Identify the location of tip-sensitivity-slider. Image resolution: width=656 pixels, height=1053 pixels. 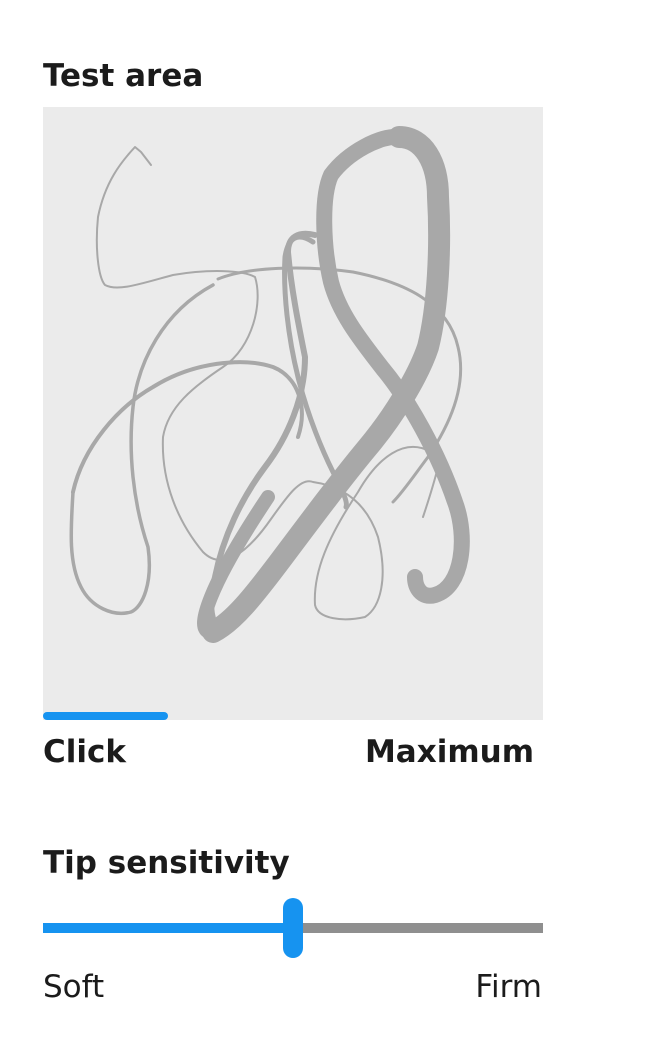
(293, 928).